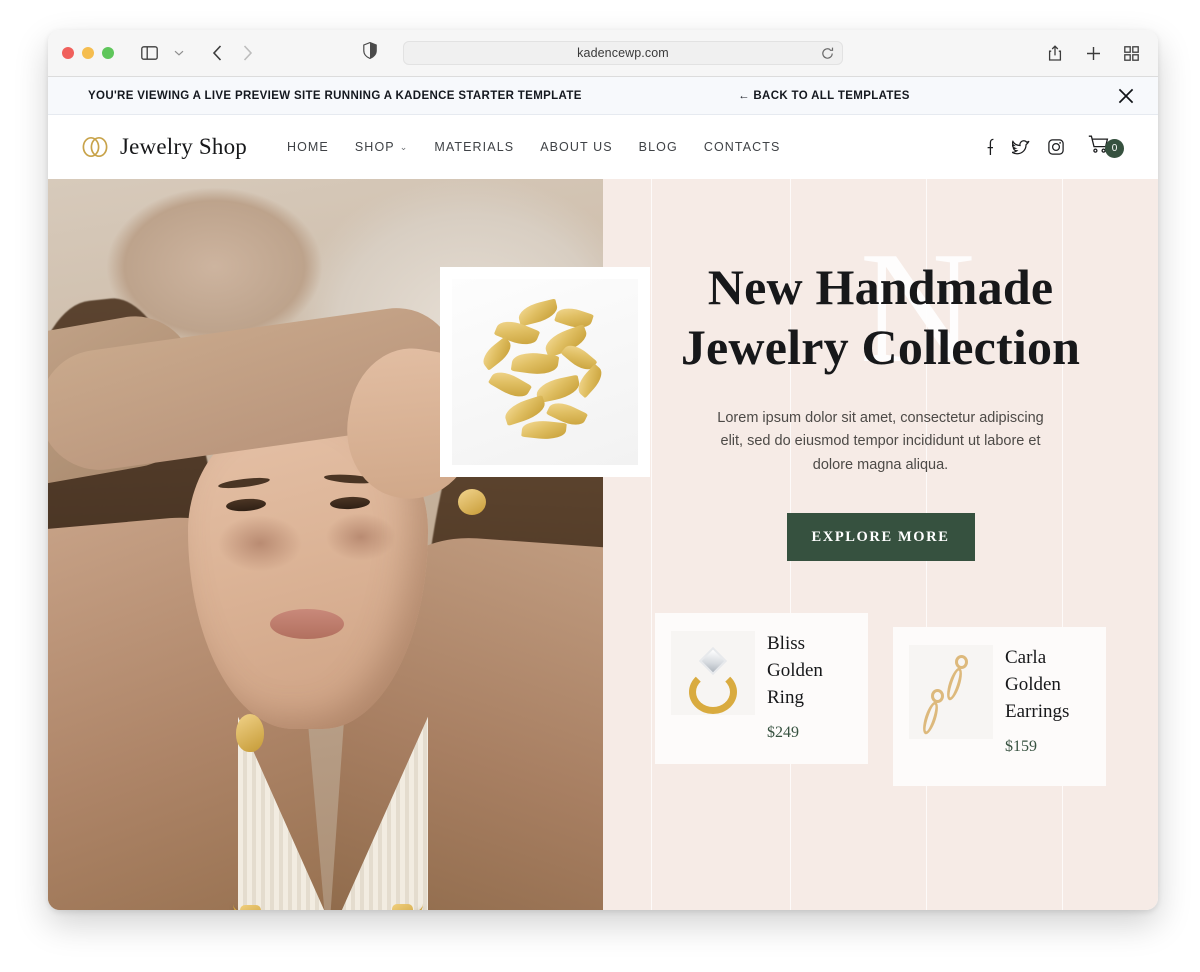 Image resolution: width=1200 pixels, height=972 pixels. I want to click on header-actions: 0, so click(1053, 147).